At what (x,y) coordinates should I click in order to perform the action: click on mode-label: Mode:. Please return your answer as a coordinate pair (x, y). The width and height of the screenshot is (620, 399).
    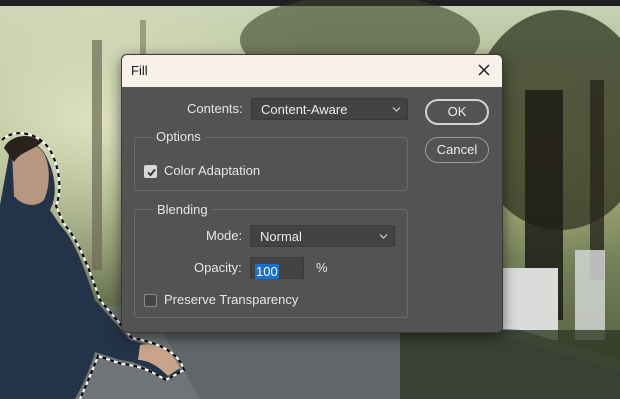
    Looking at the image, I should click on (224, 235).